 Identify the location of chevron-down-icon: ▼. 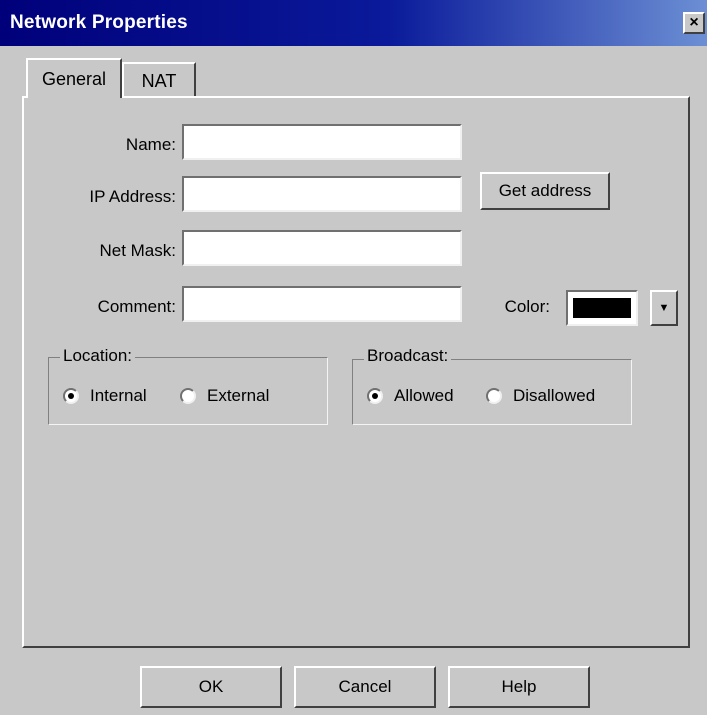
(664, 308).